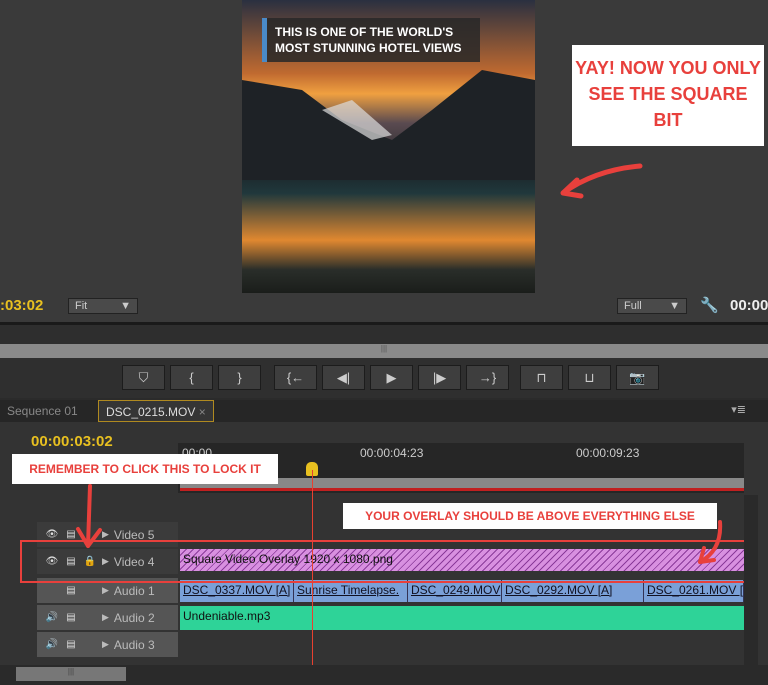 This screenshot has width=768, height=685. What do you see at coordinates (573, 591) in the screenshot?
I see `audio-clip: DSC_0292.MOV [A]` at bounding box center [573, 591].